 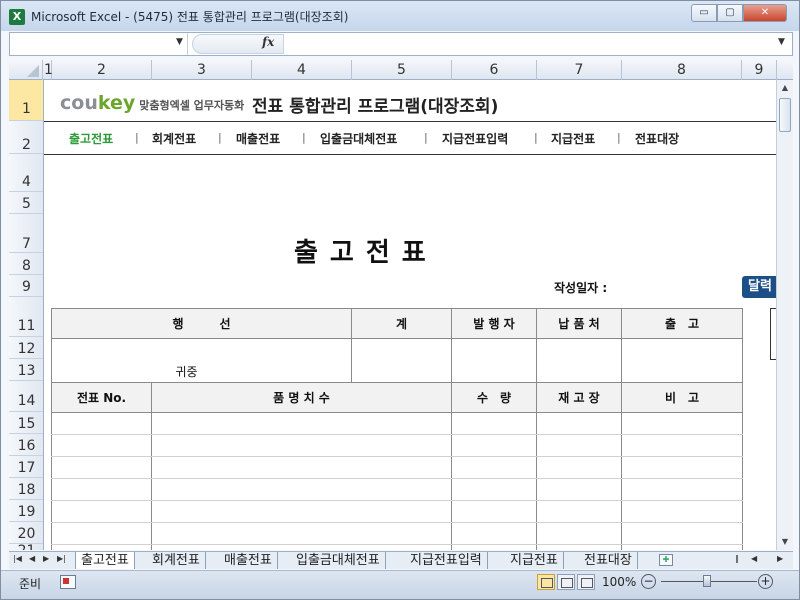 What do you see at coordinates (707, 581) in the screenshot?
I see `zoom-slider-thumb` at bounding box center [707, 581].